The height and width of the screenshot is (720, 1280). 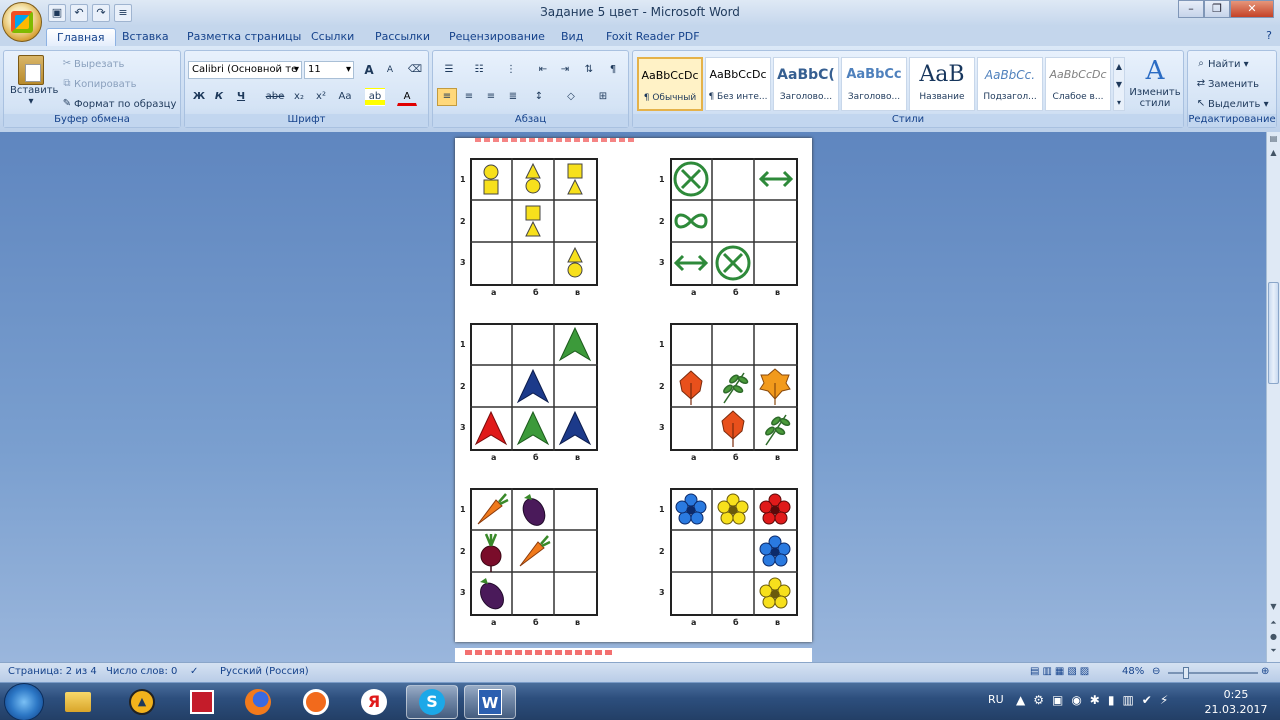 What do you see at coordinates (491, 552) in the screenshot?
I see `beet-icon` at bounding box center [491, 552].